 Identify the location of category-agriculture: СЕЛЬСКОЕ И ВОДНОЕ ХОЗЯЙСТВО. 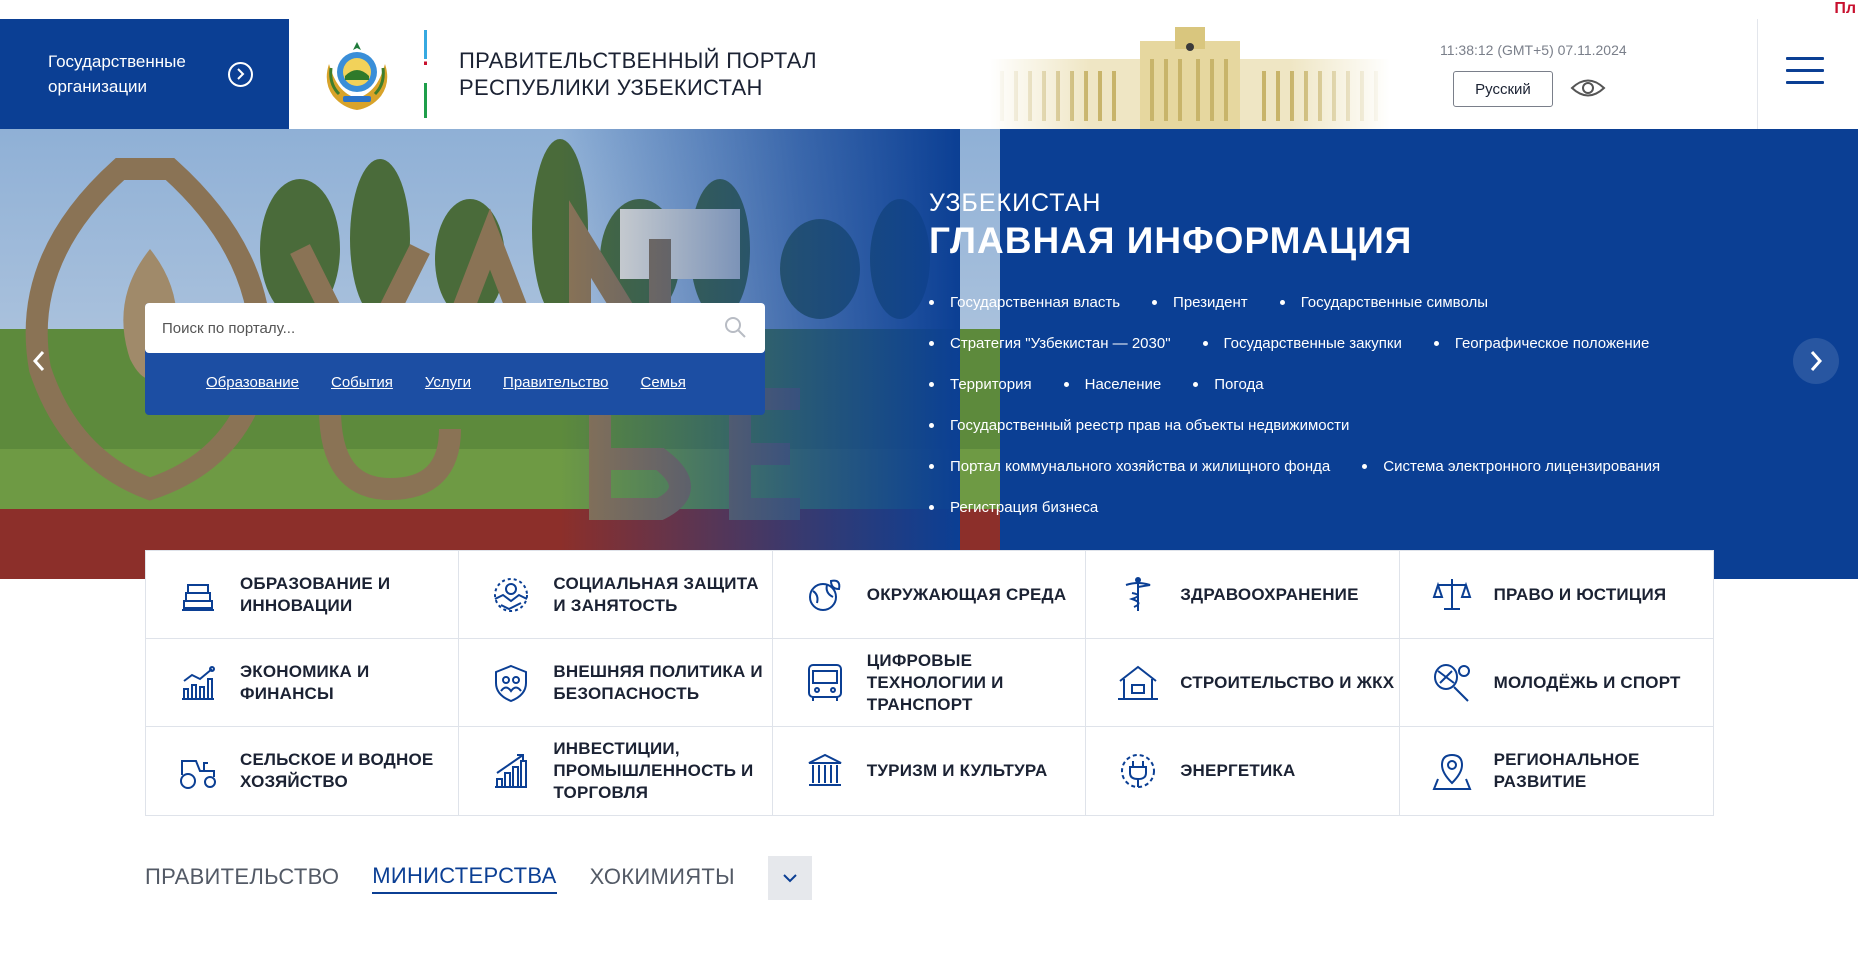
(303, 771).